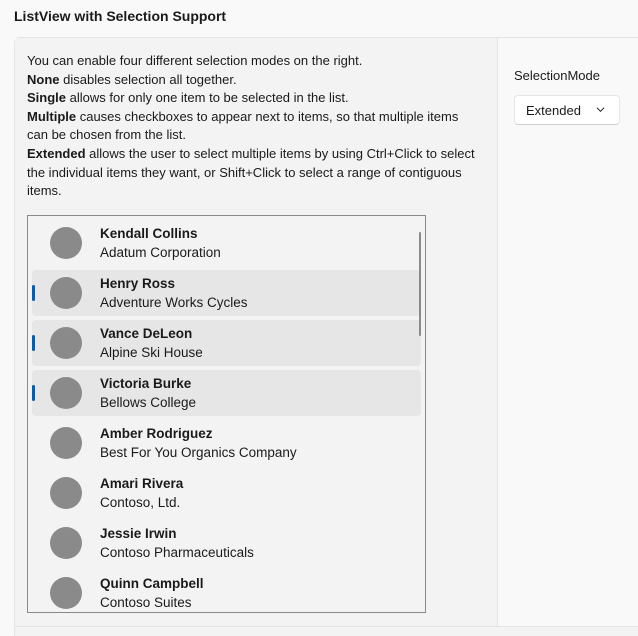  Describe the element at coordinates (138, 533) in the screenshot. I see `contact-name: Jessie Irwin` at that location.